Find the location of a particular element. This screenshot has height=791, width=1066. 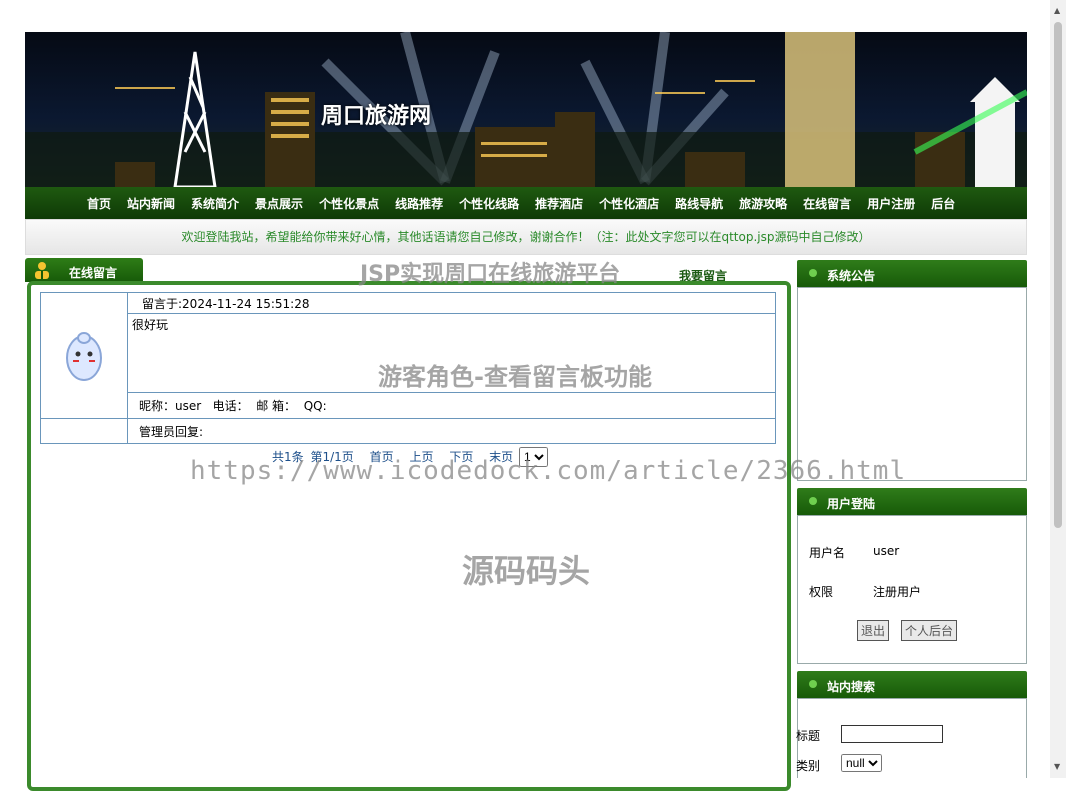

tab-label: 在线留言 is located at coordinates (93, 273).